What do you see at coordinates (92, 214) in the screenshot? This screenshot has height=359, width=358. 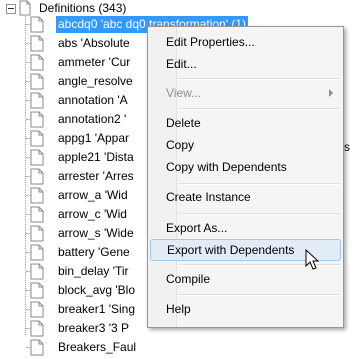 I see `tree-item-label: arrow_c 'Wid` at bounding box center [92, 214].